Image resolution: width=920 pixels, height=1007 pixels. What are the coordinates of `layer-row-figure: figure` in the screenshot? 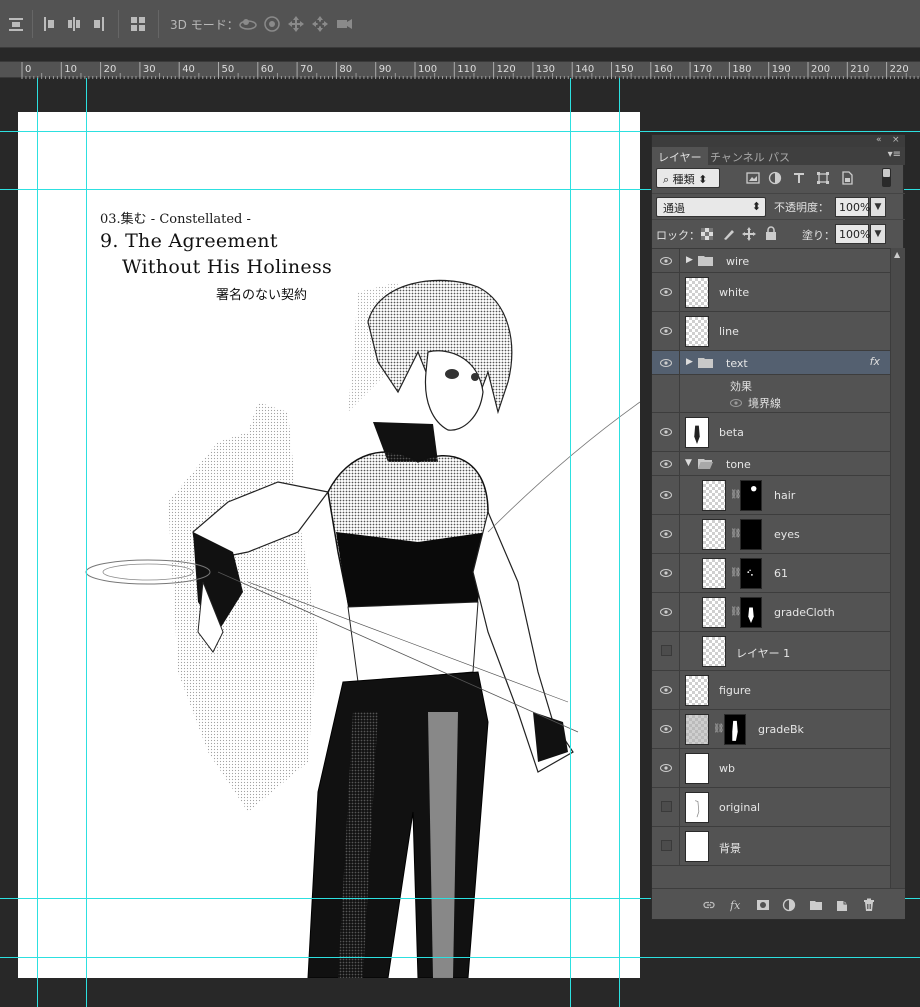 It's located at (771, 690).